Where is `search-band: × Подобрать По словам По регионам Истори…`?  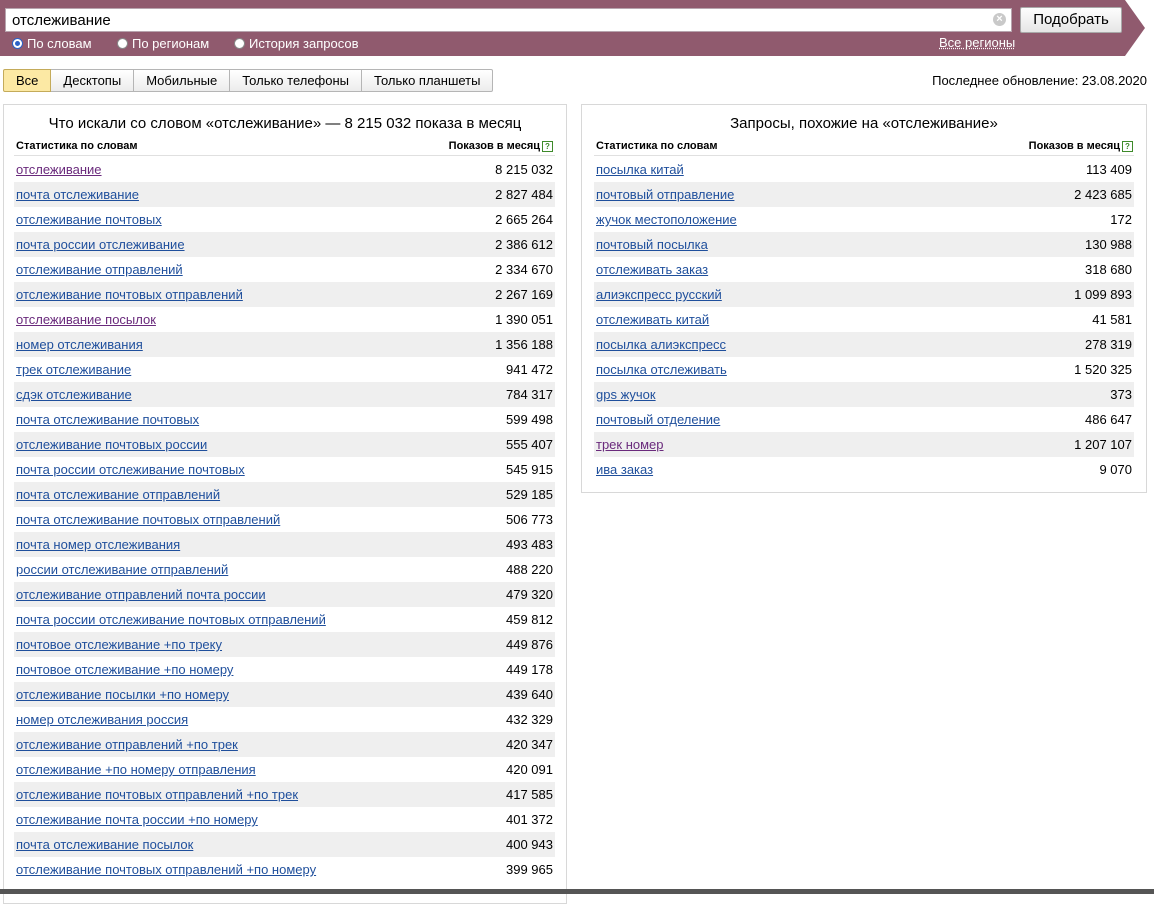
search-band: × Подобрать По словам По регионам Истори… is located at coordinates (577, 28).